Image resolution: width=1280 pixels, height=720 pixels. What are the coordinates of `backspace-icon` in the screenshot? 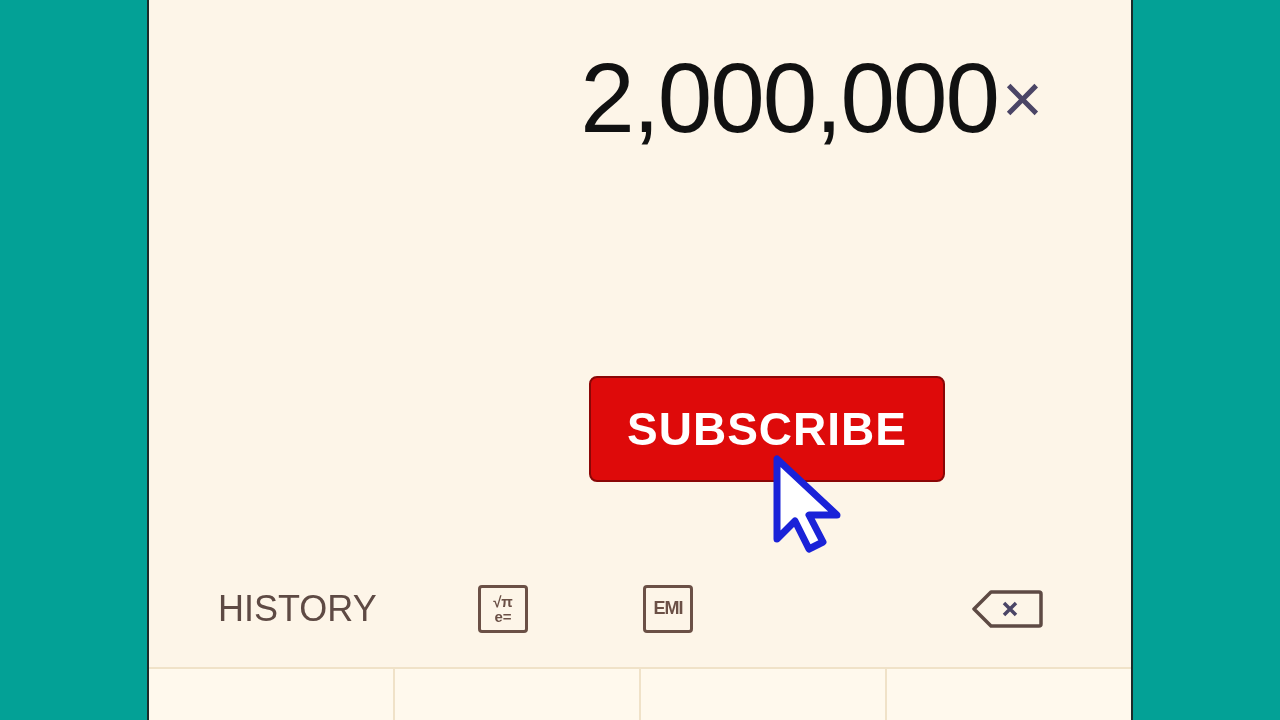 It's located at (1007, 608).